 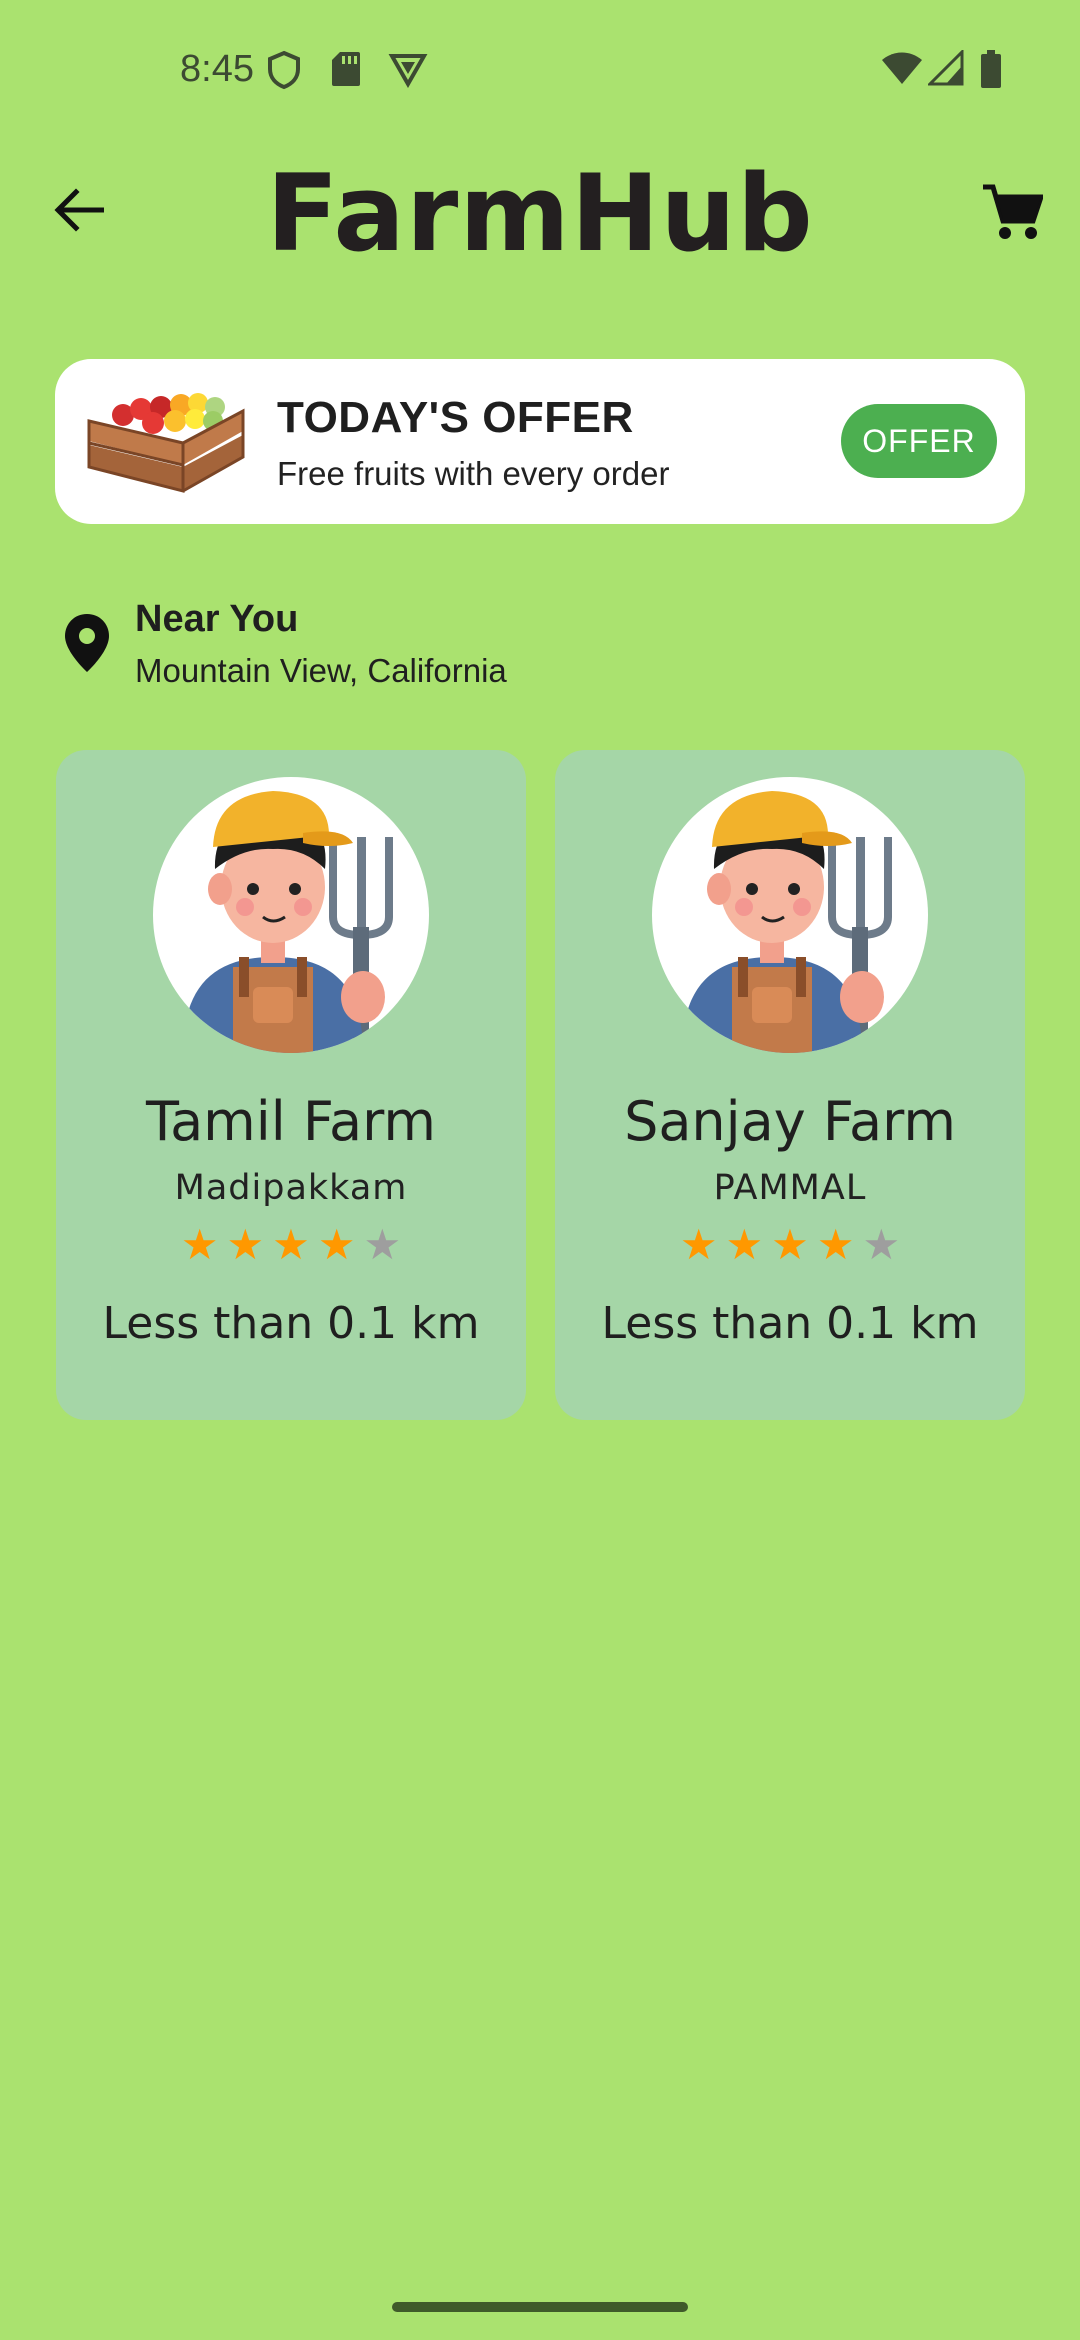 I want to click on shopping-cart-icon, so click(x=1013, y=211).